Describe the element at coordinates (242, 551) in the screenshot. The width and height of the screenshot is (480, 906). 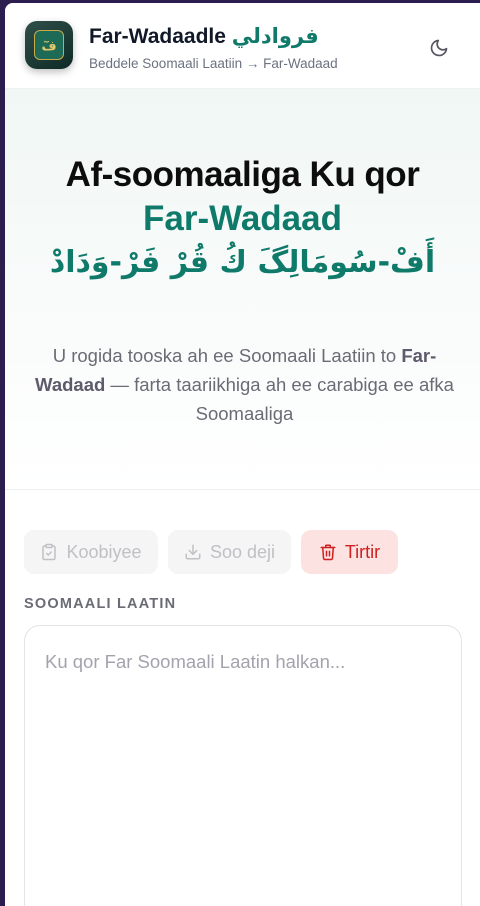
I see `download-button-label: Soo deji` at that location.